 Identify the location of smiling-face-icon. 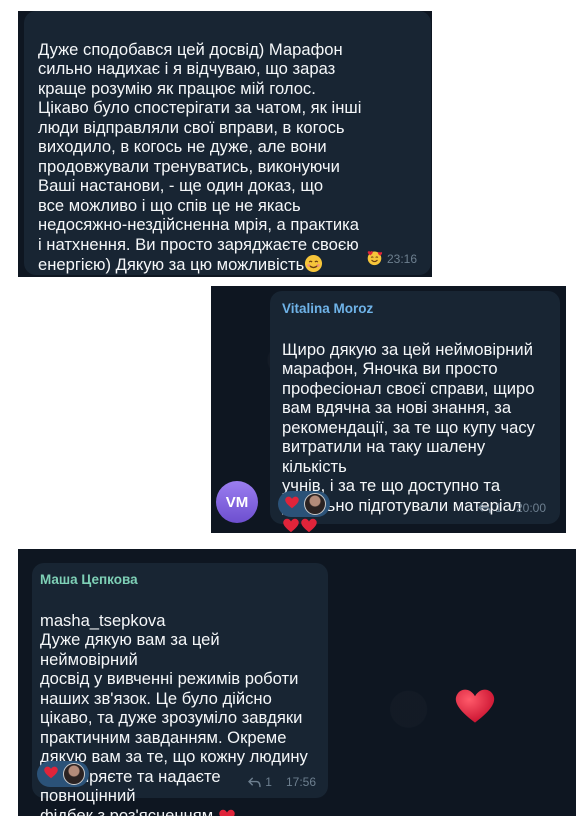
(313, 265).